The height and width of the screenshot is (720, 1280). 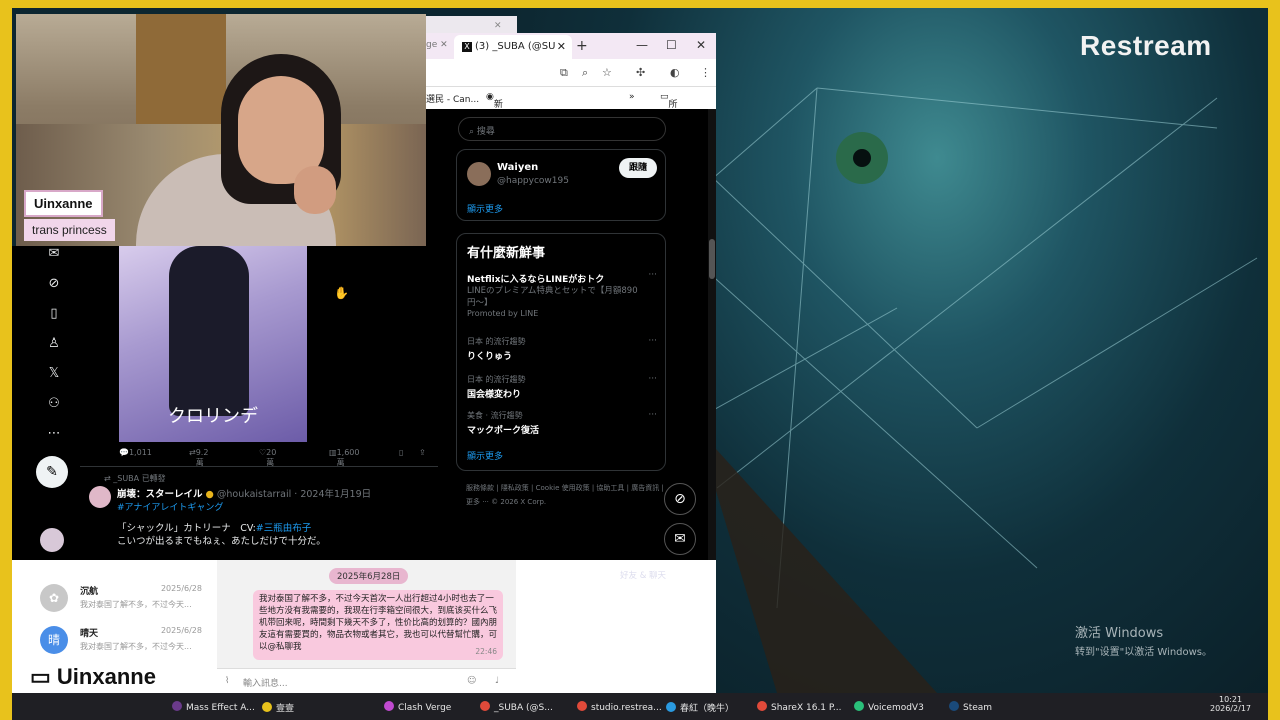 What do you see at coordinates (213, 344) in the screenshot?
I see `post-image: クロリンデ` at bounding box center [213, 344].